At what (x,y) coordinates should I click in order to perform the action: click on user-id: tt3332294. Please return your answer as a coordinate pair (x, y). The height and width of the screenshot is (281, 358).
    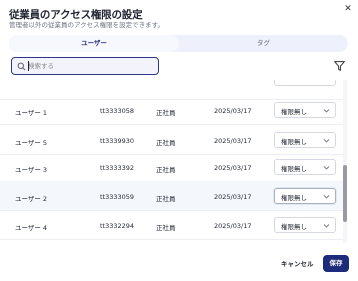
    Looking at the image, I should click on (117, 226).